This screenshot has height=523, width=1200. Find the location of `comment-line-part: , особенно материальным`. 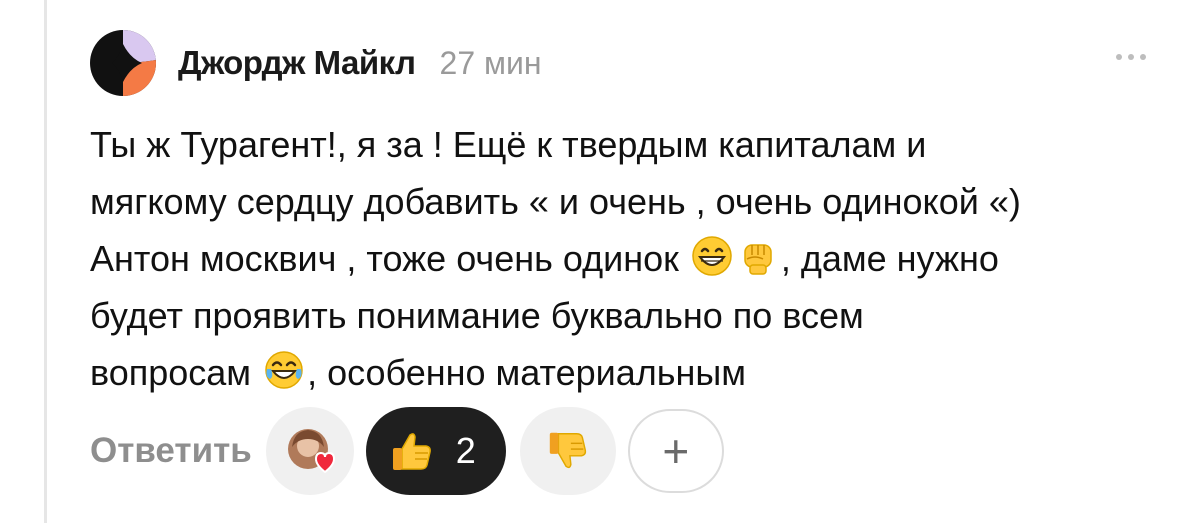

comment-line-part: , особенно материальным is located at coordinates (527, 372).